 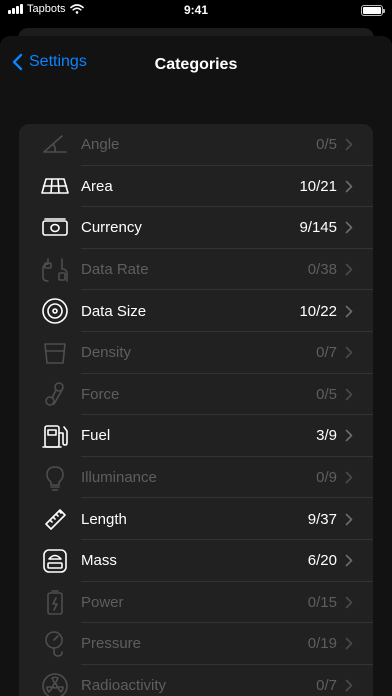 What do you see at coordinates (318, 228) in the screenshot?
I see `category-count: 9/145` at bounding box center [318, 228].